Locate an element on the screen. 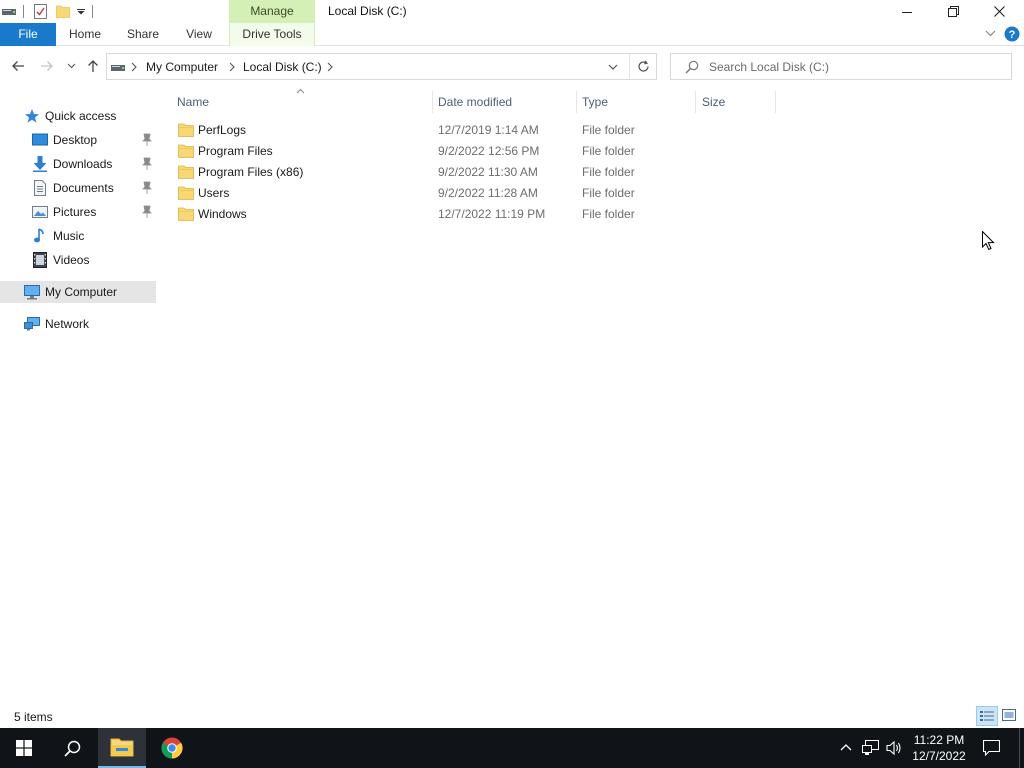 The width and height of the screenshot is (1024, 768). windows-logo-icon is located at coordinates (24, 748).